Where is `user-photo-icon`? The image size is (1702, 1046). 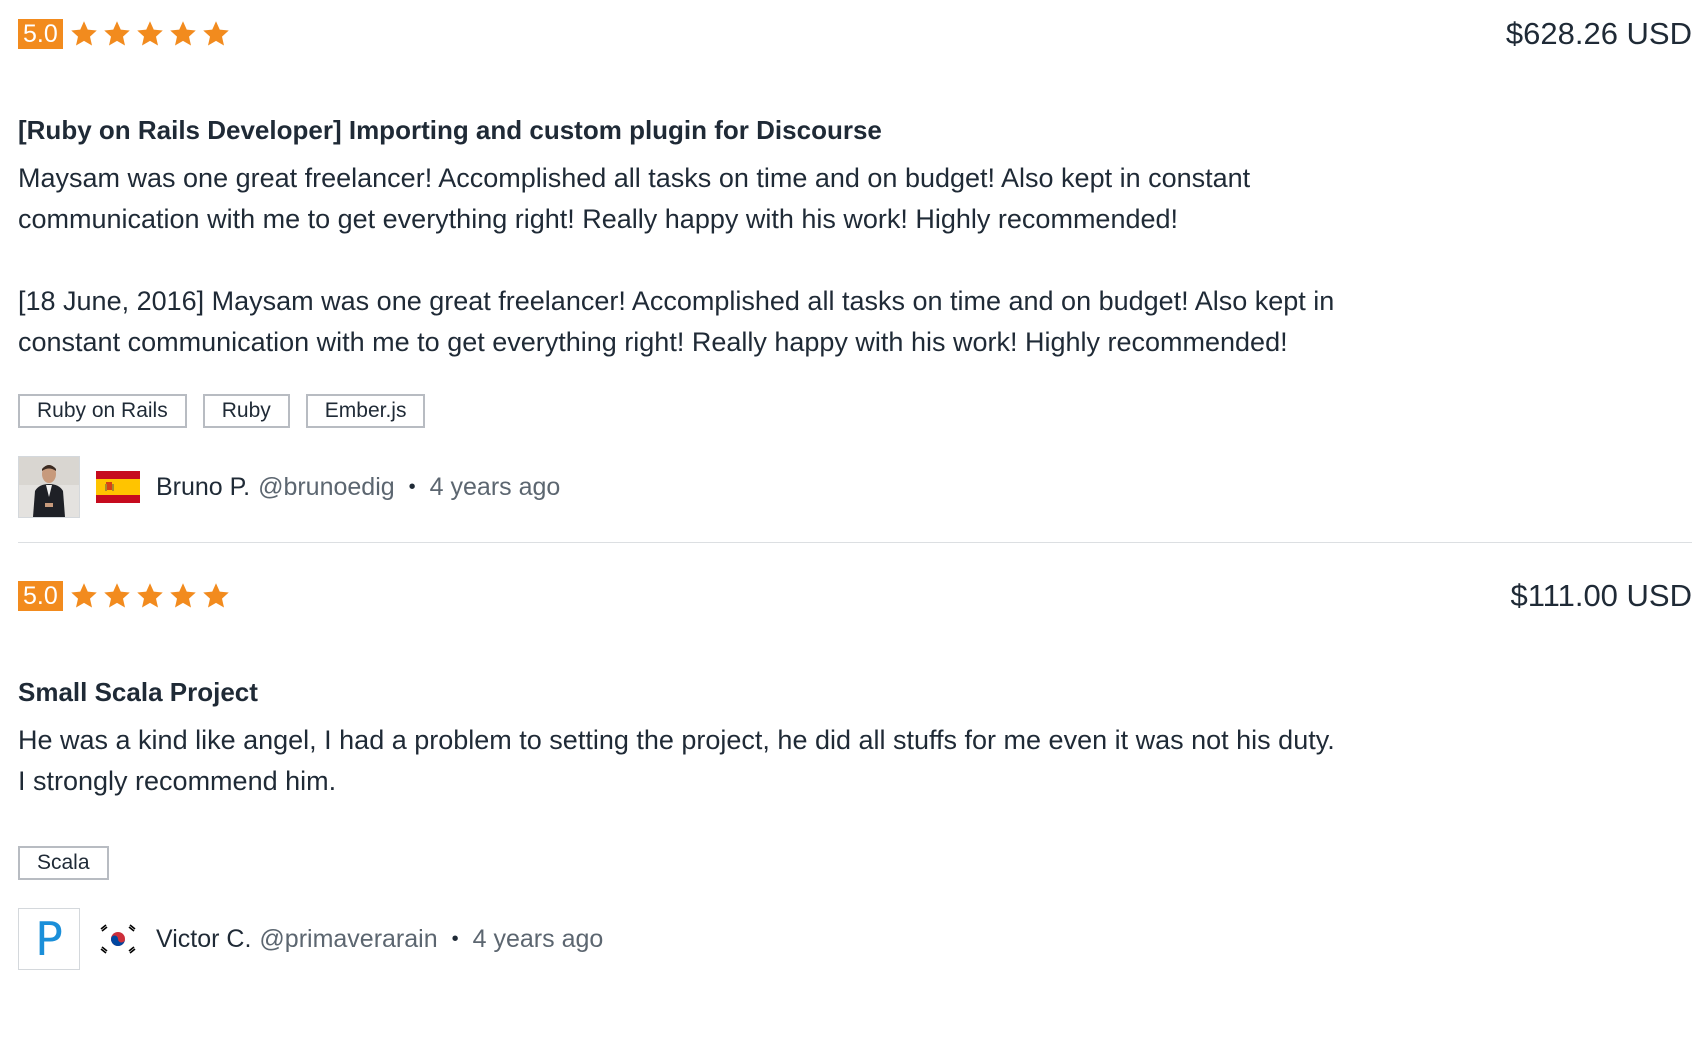 user-photo-icon is located at coordinates (49, 487).